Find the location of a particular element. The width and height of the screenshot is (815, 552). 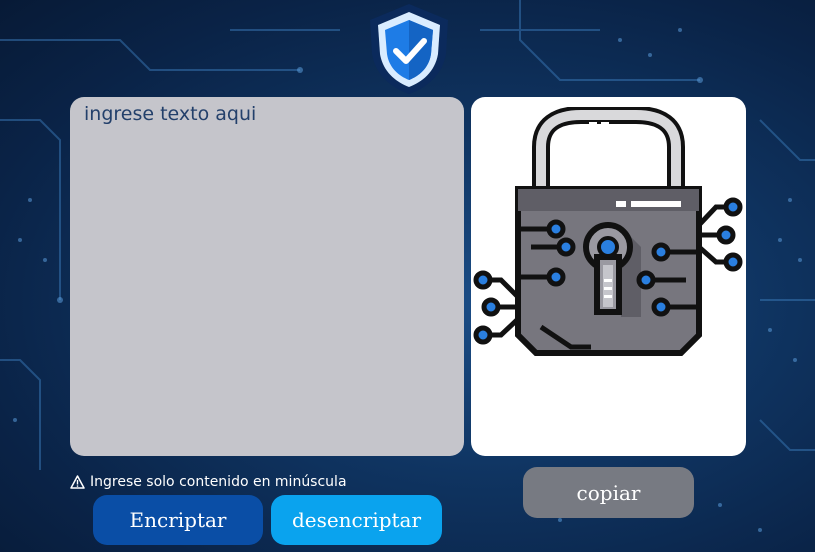

decrypt-button: desencriptar is located at coordinates (356, 520).